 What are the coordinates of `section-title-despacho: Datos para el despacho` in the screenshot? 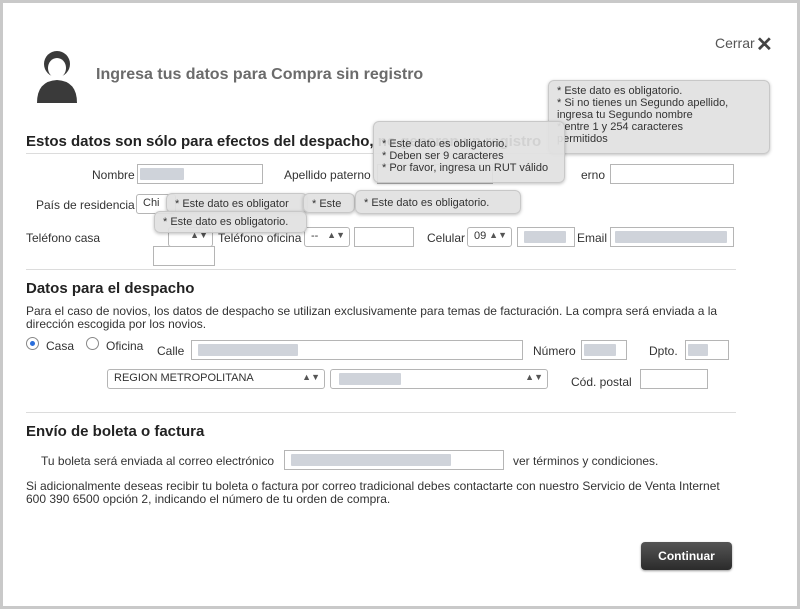 It's located at (110, 288).